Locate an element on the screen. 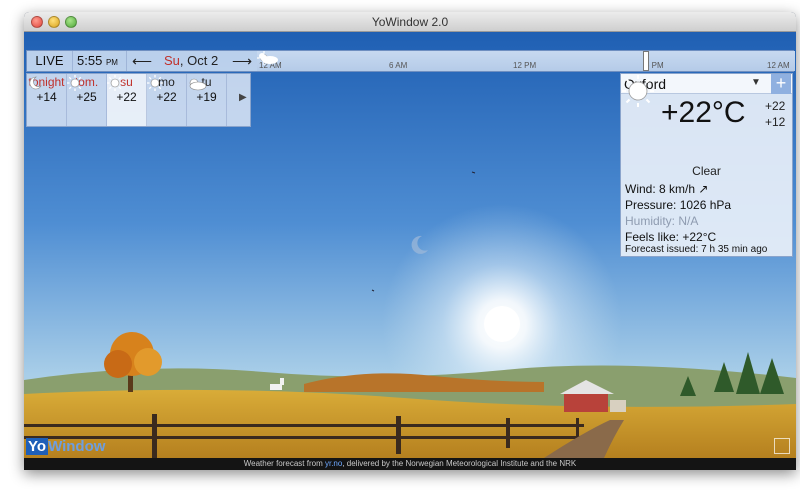 This screenshot has height=500, width=800. logo-window: Window is located at coordinates (77, 446).